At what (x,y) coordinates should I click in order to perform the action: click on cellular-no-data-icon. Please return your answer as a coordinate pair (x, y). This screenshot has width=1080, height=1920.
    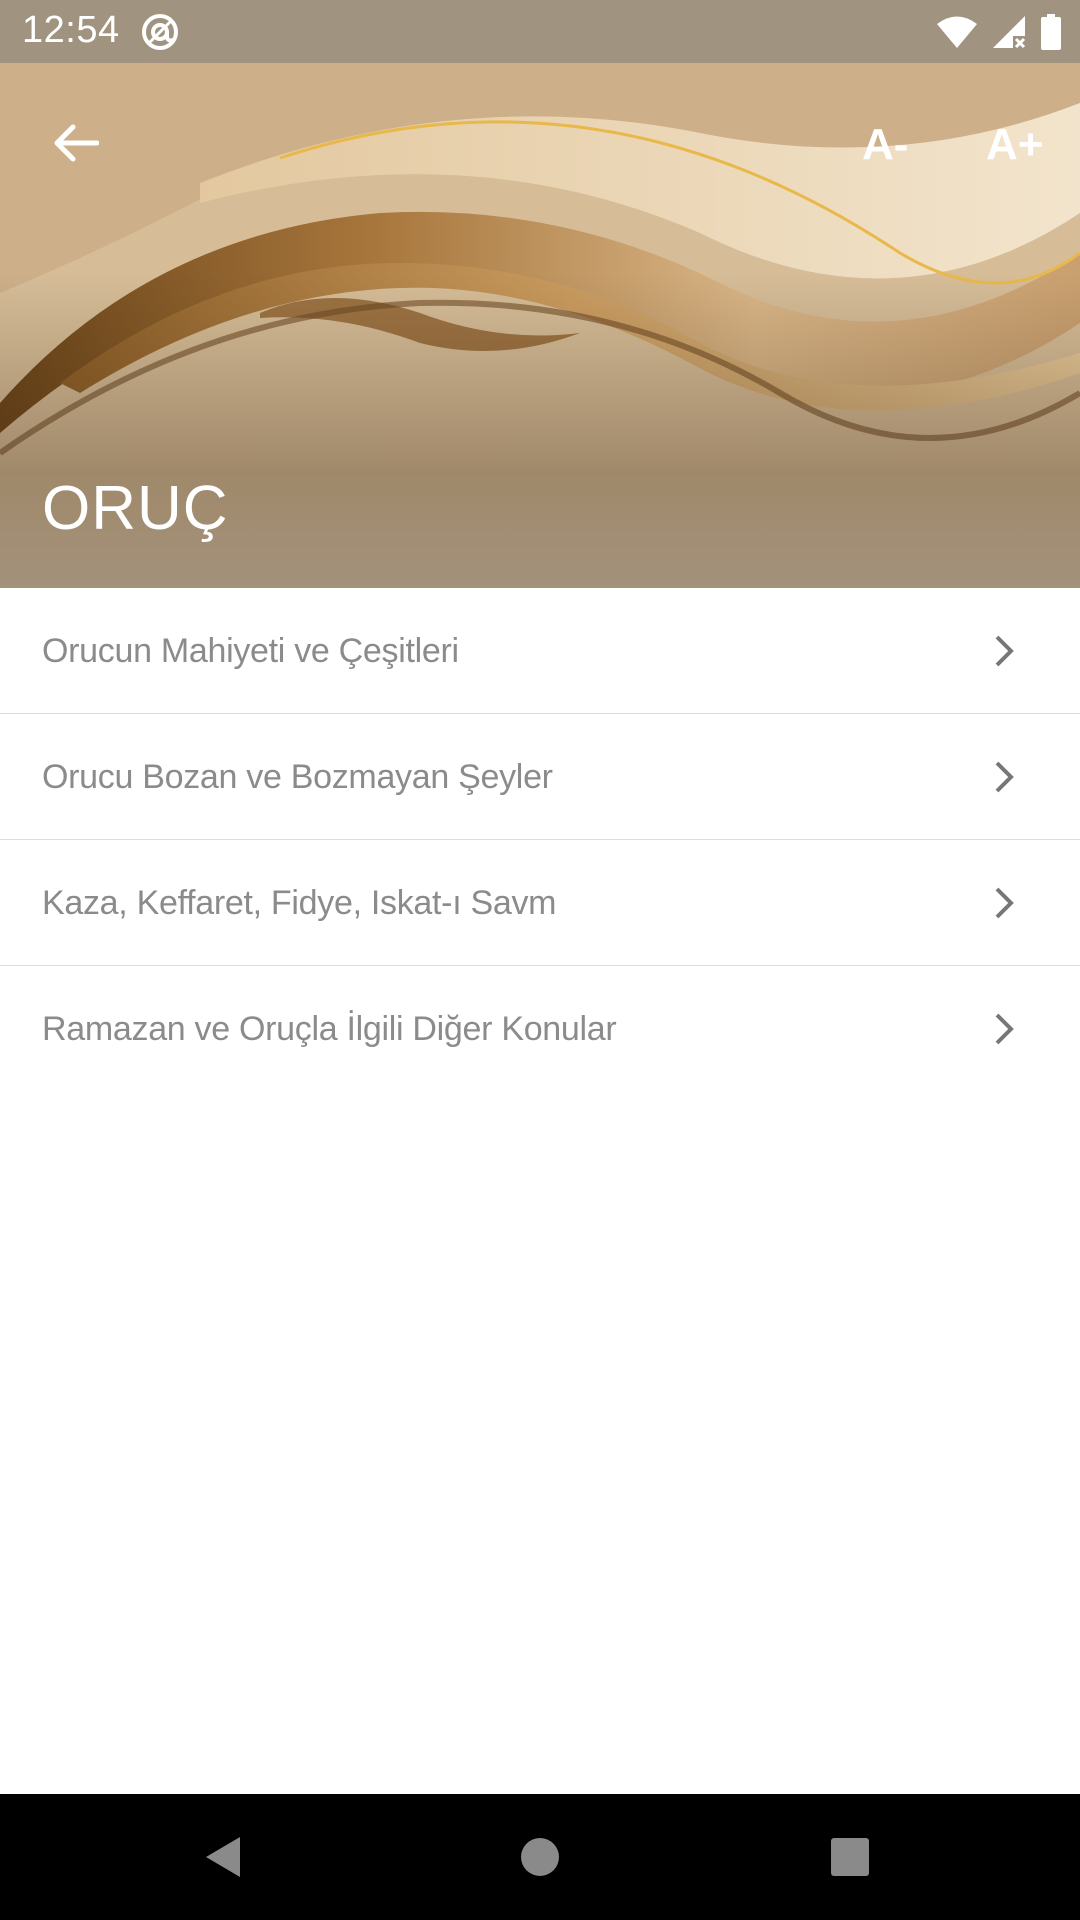
    Looking at the image, I should click on (1009, 32).